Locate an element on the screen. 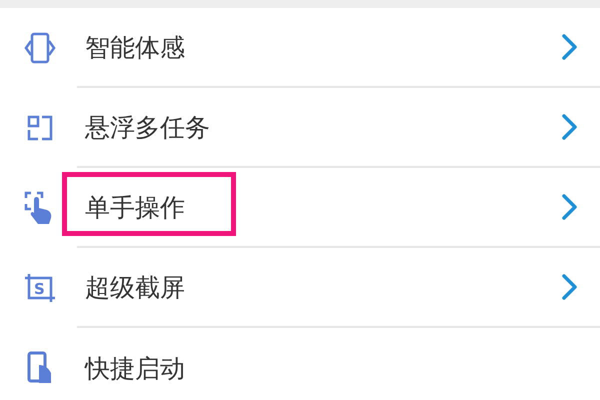  setting-label: 单手操作 is located at coordinates (135, 208).